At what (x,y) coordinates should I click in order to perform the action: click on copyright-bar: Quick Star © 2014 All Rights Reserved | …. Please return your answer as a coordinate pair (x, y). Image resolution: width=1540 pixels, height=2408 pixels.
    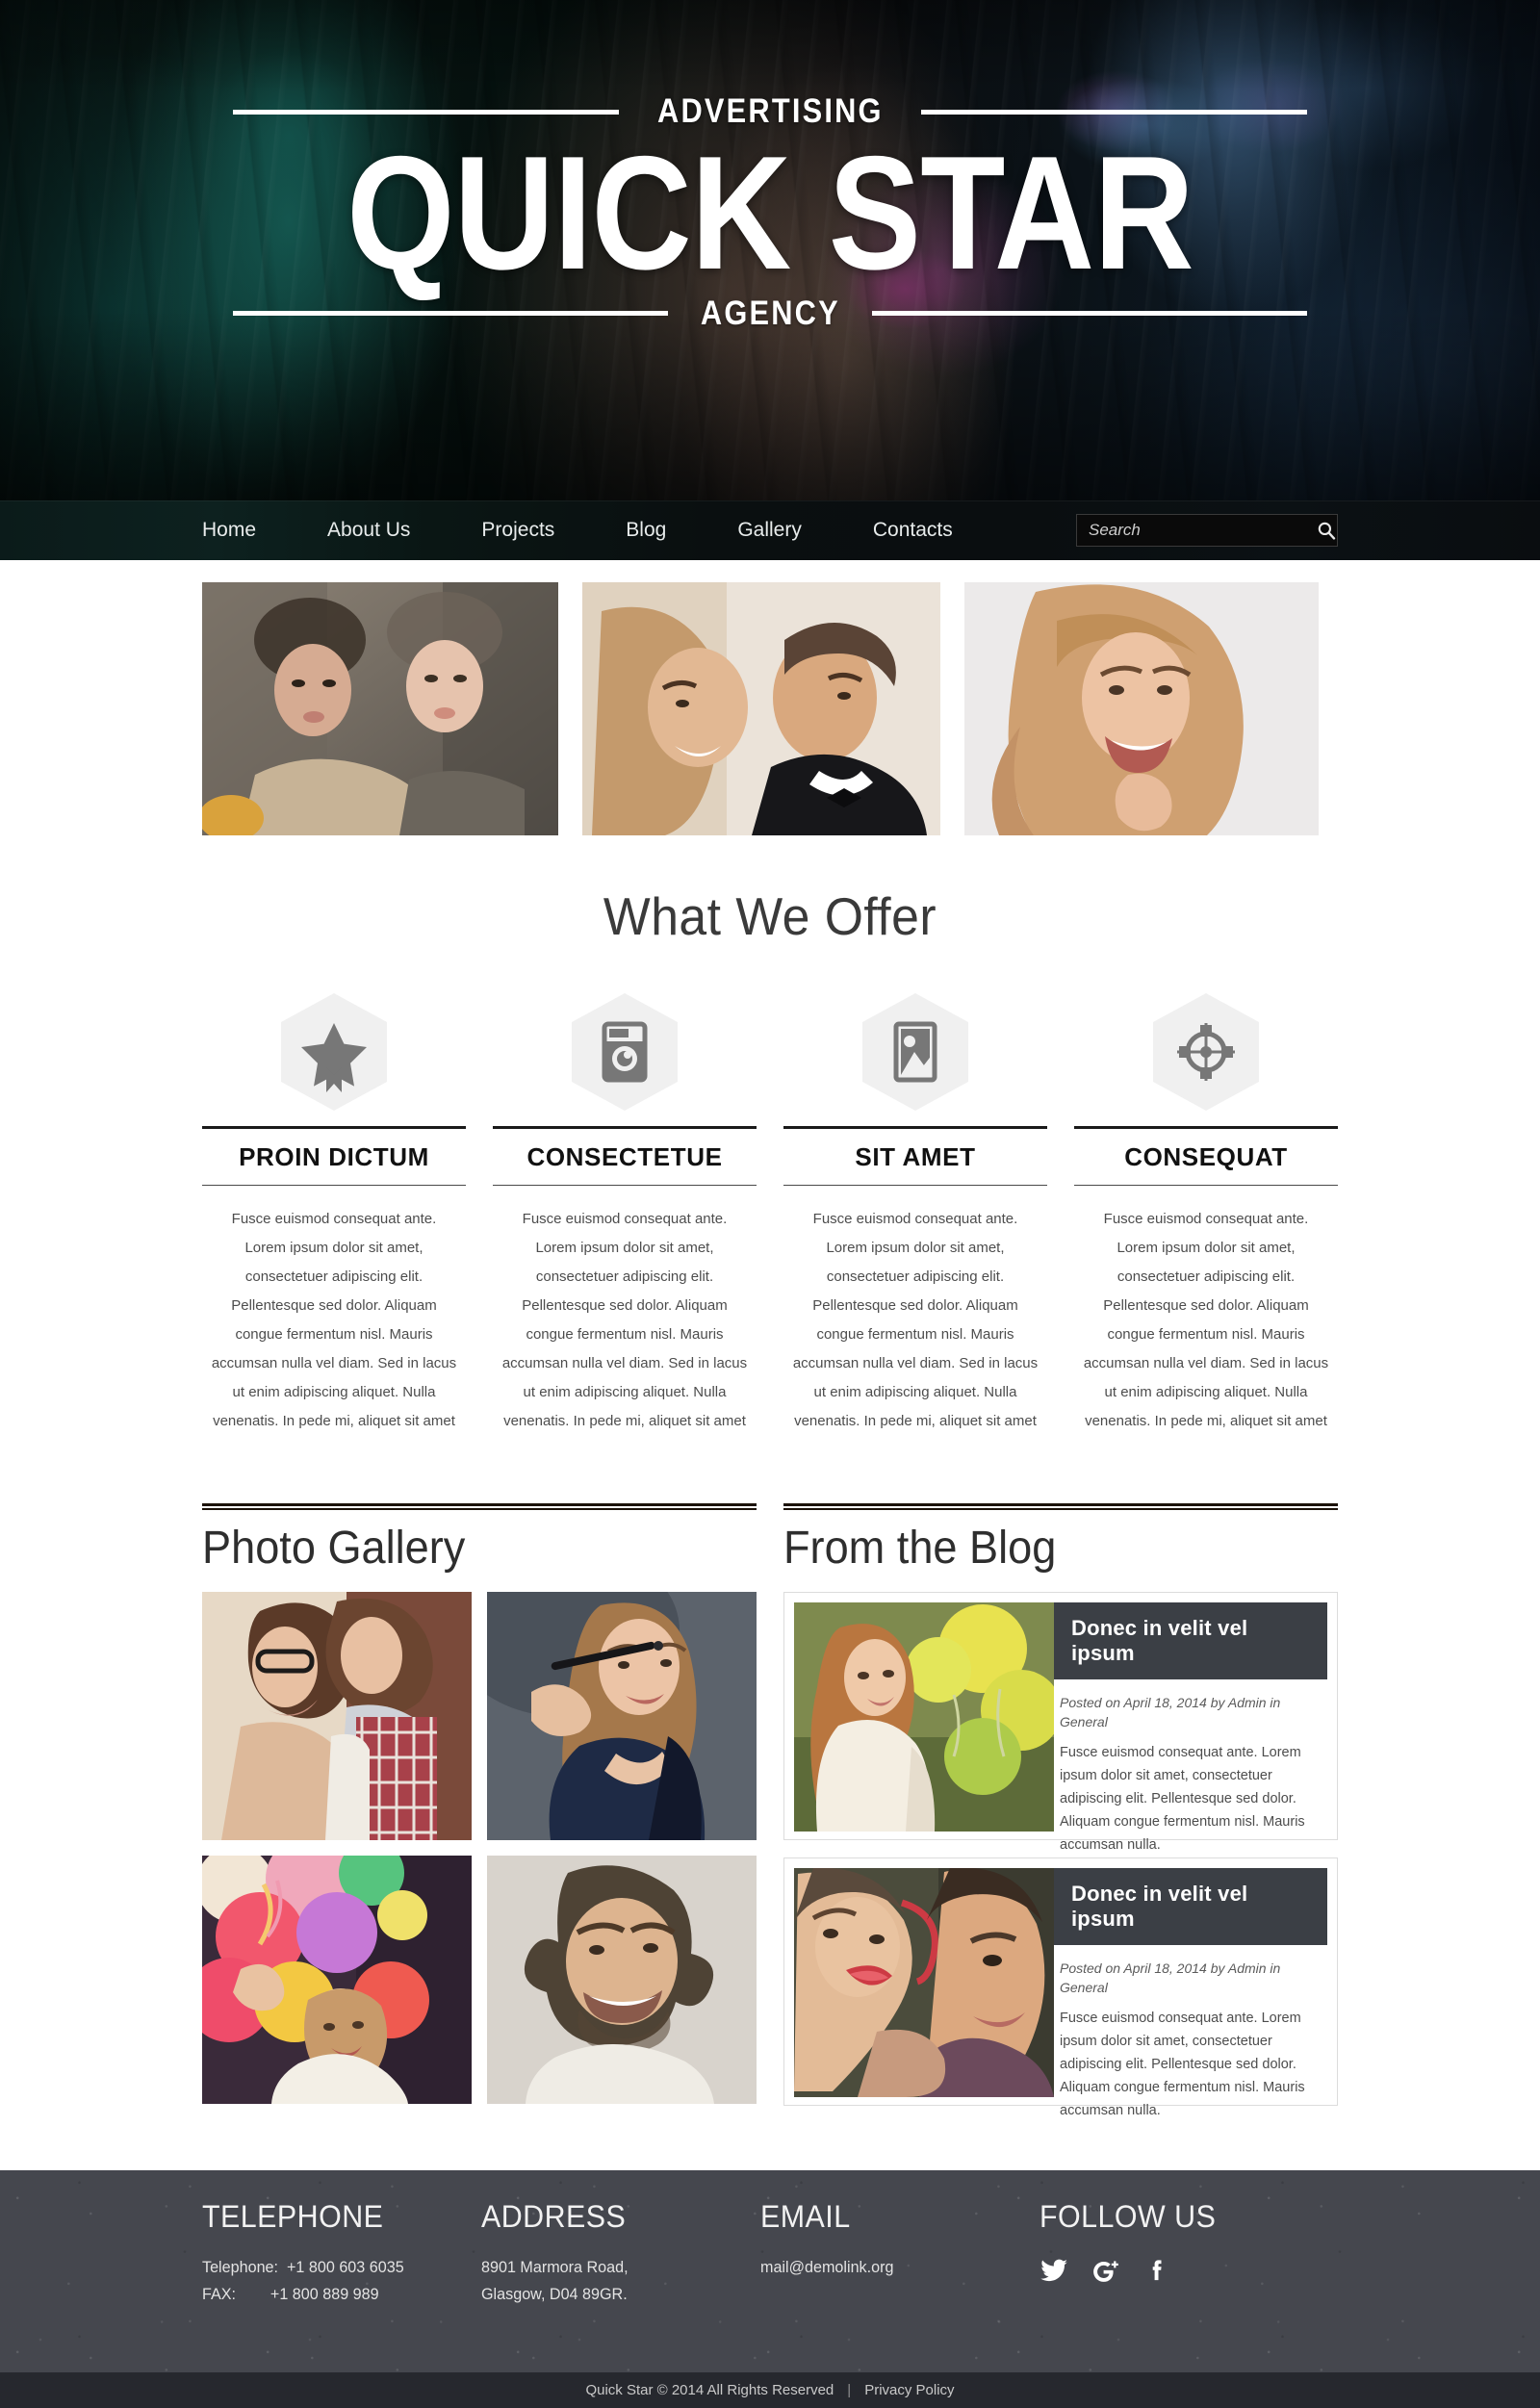
    Looking at the image, I should click on (770, 2390).